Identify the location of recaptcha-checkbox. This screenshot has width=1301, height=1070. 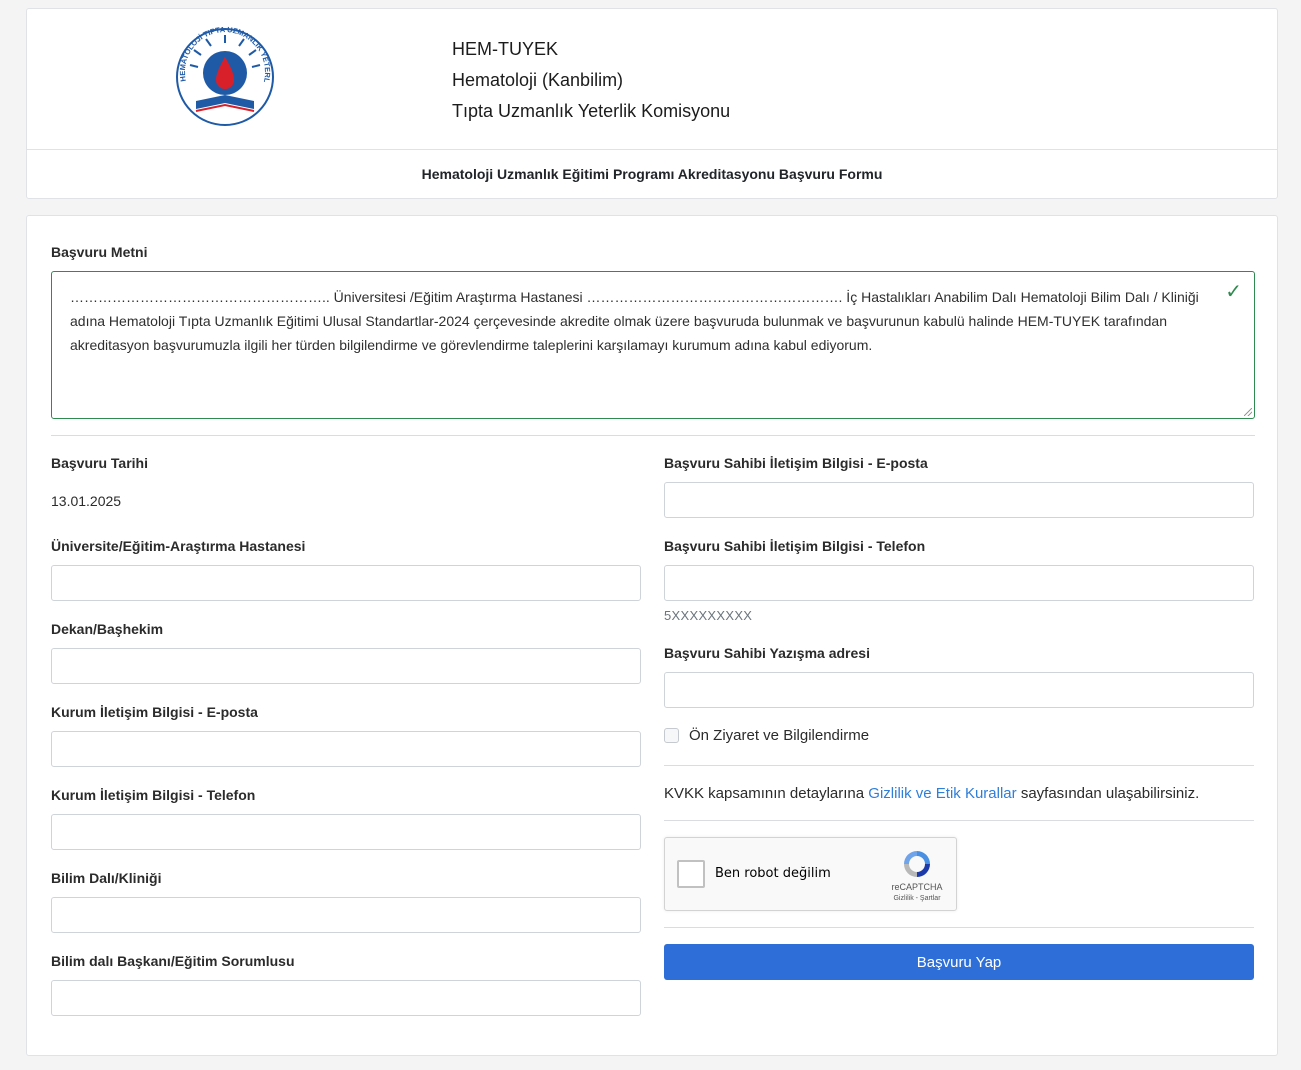
(691, 874).